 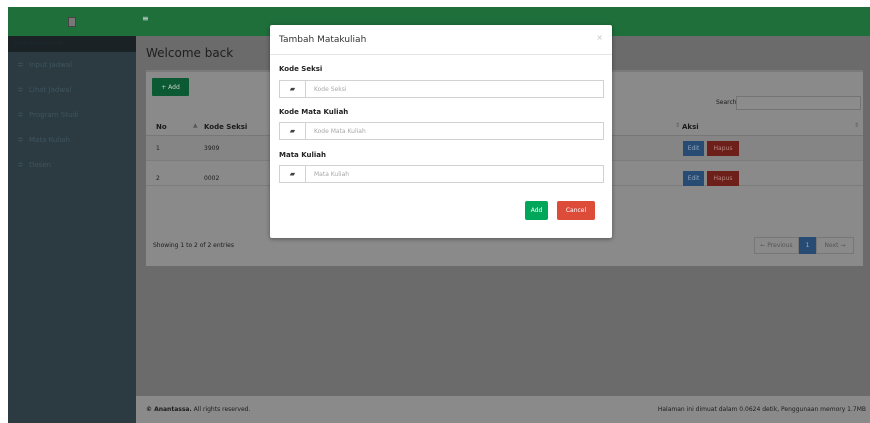 I want to click on footer-copyright: © Anantassa. All rights reserved., so click(x=198, y=409).